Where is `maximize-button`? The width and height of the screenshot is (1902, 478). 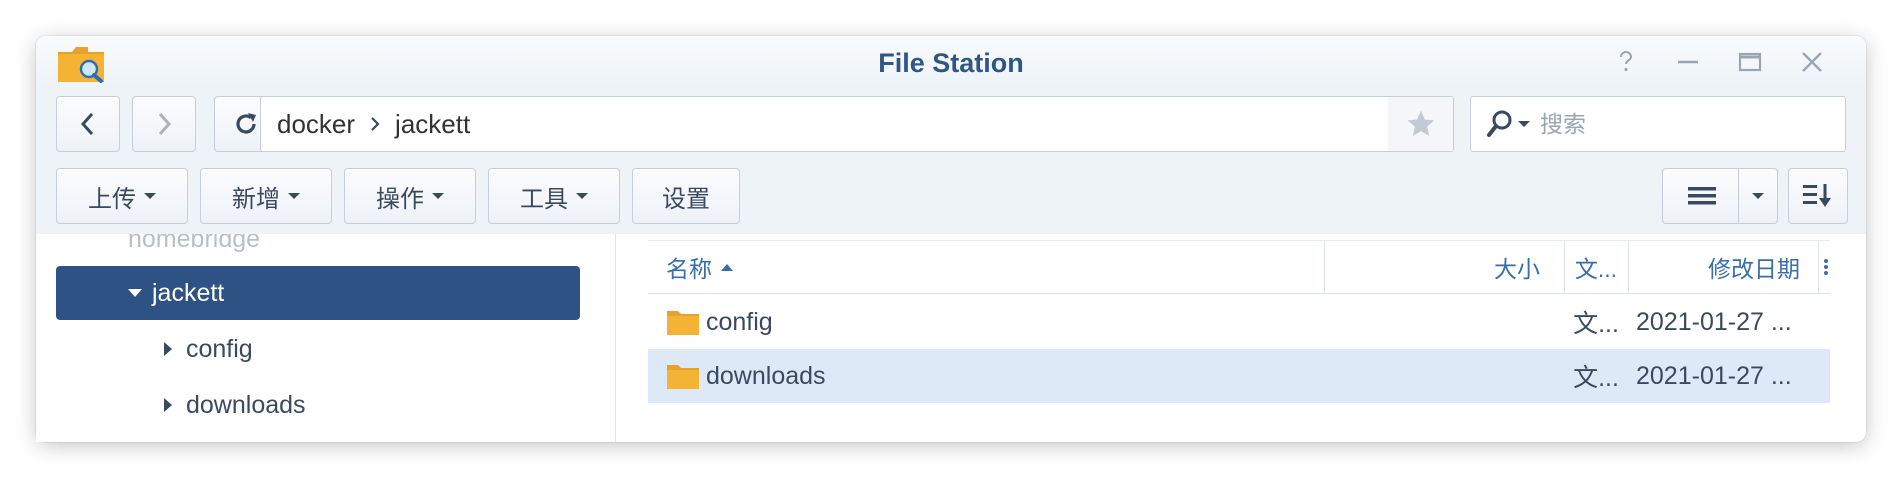
maximize-button is located at coordinates (1750, 62).